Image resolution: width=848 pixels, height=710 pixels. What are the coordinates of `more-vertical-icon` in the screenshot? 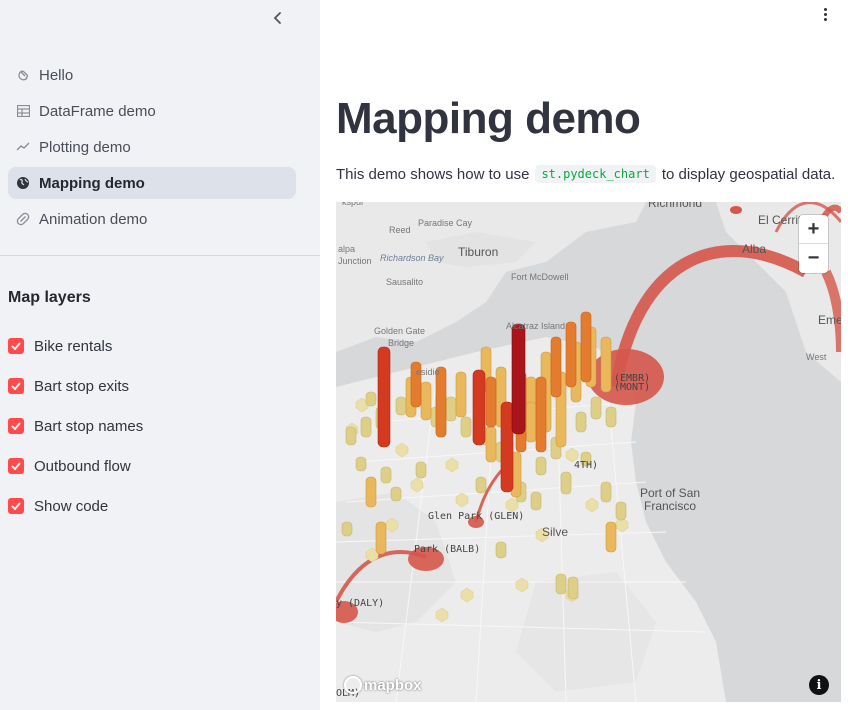 It's located at (825, 9).